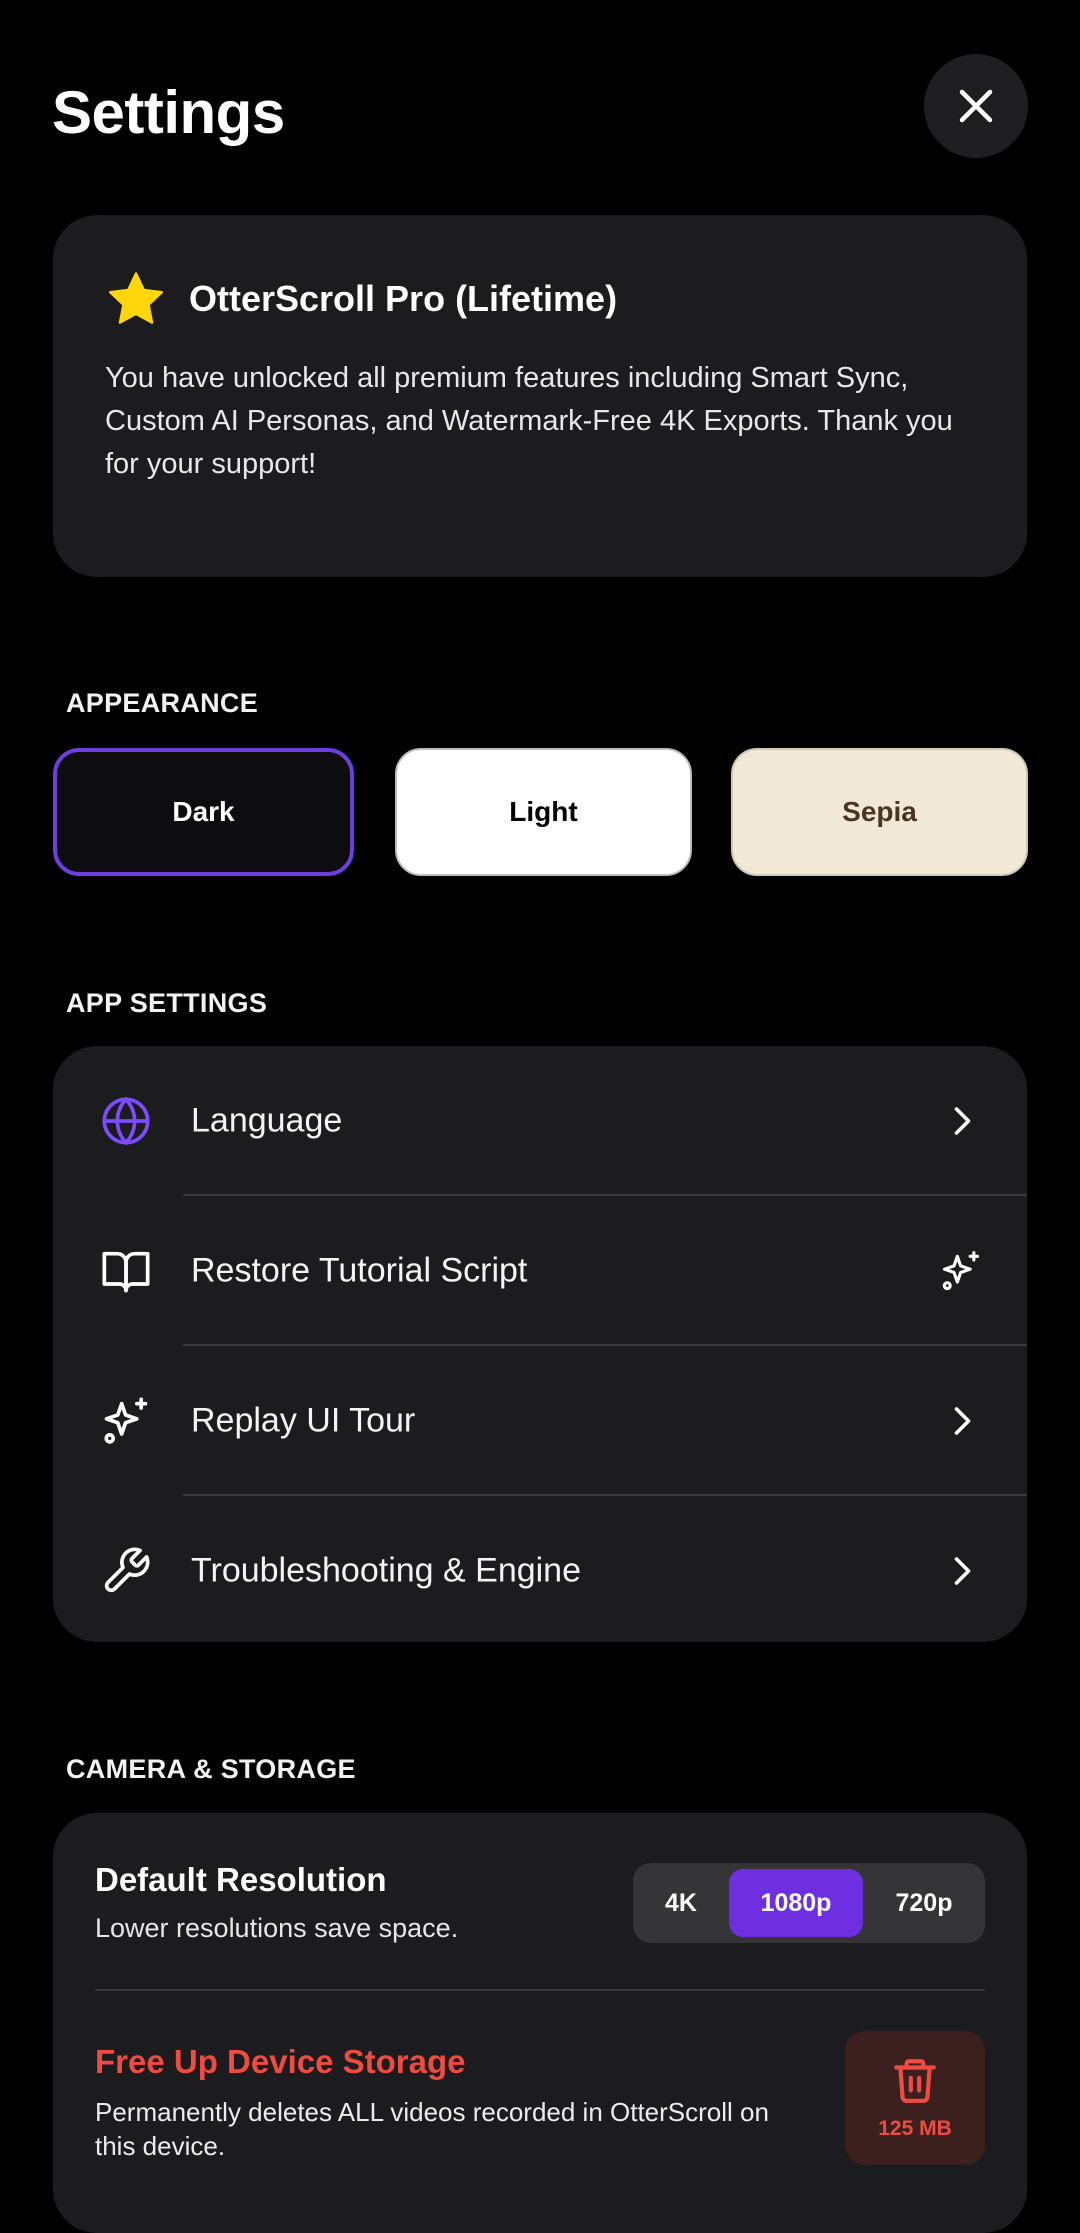 The width and height of the screenshot is (1080, 2233). What do you see at coordinates (162, 703) in the screenshot?
I see `appearance-section-label: APPEARANCE` at bounding box center [162, 703].